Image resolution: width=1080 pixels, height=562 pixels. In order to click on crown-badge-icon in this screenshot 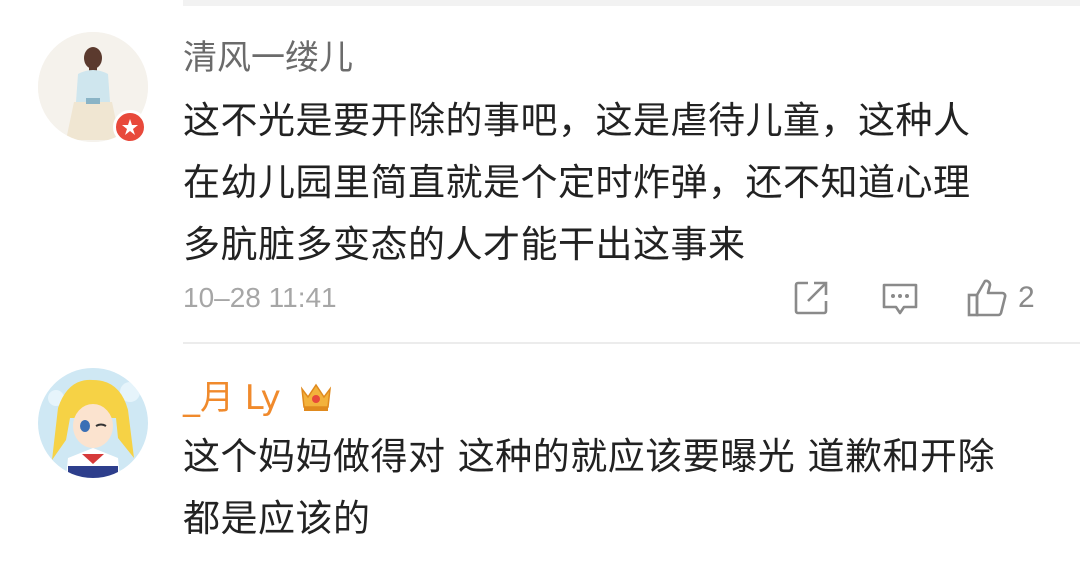, I will do `click(316, 400)`.